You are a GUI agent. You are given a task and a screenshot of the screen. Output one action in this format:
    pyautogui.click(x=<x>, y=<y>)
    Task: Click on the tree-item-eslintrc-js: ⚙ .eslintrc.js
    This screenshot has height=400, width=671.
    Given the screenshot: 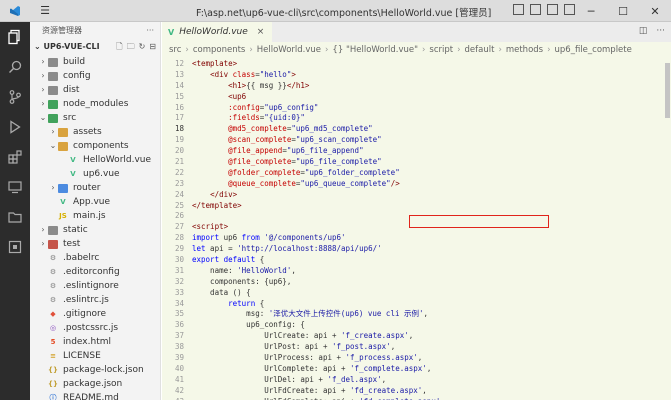 What is the action you would take?
    pyautogui.click(x=95, y=300)
    